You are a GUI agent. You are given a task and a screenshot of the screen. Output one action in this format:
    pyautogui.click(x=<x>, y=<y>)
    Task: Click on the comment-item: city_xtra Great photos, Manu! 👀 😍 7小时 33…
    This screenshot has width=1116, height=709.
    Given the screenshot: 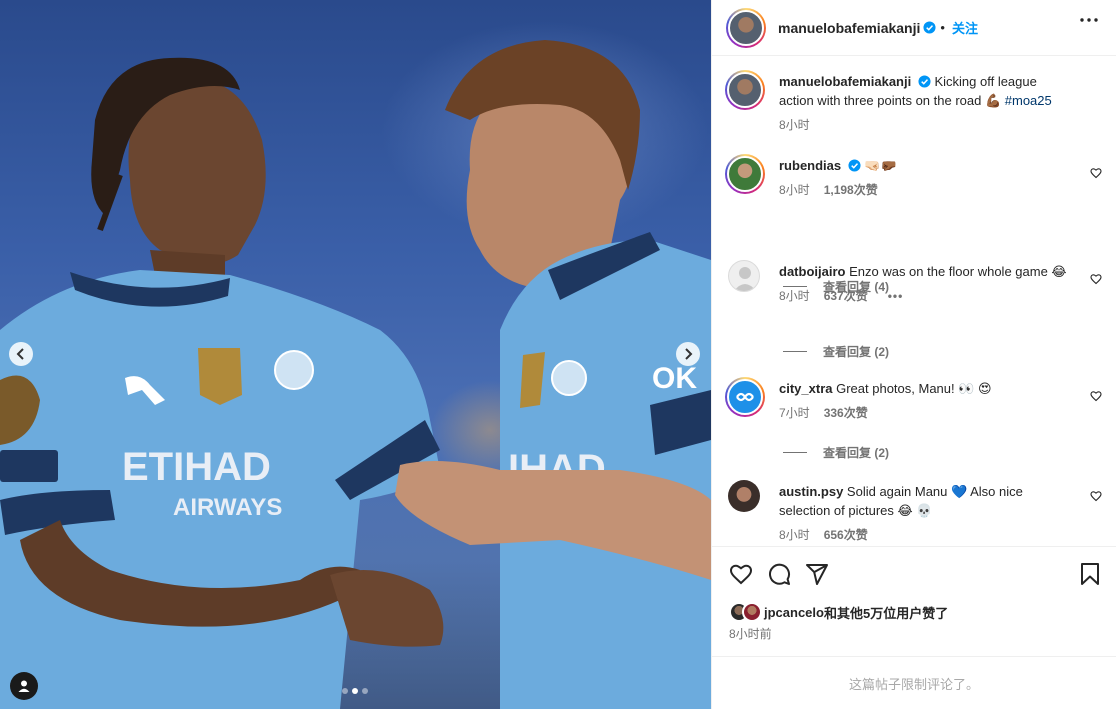 What is the action you would take?
    pyautogui.click(x=920, y=422)
    